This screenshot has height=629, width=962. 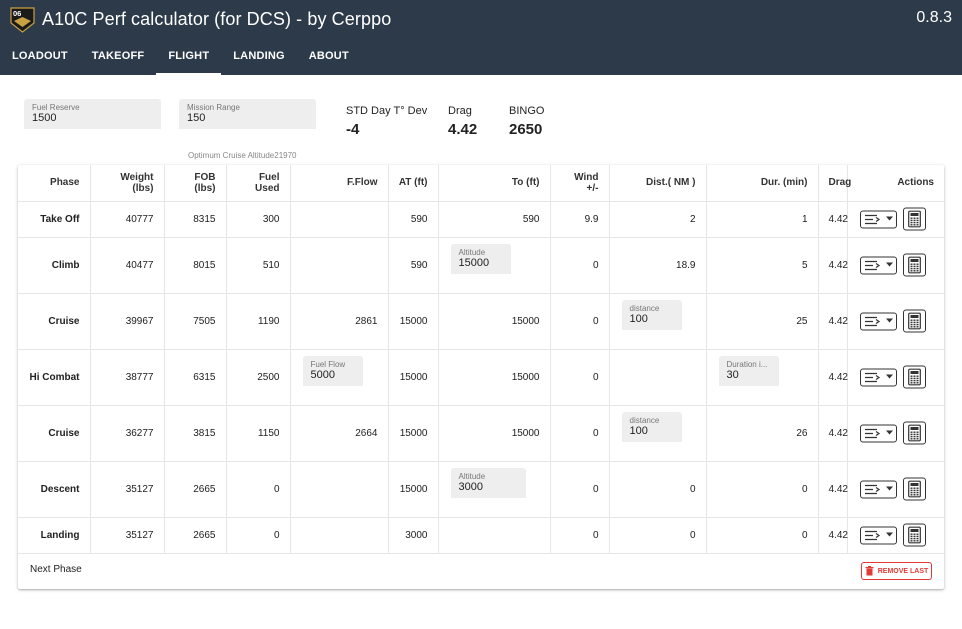 I want to click on cell-weight: 36277, so click(x=127, y=433).